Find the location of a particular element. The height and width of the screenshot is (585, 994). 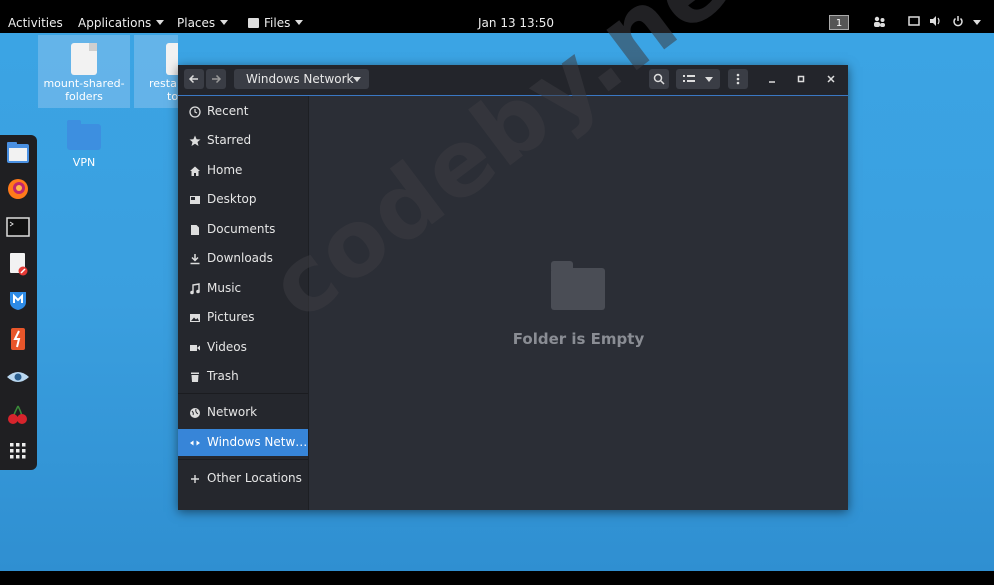

terminal-icon is located at coordinates (18, 227).